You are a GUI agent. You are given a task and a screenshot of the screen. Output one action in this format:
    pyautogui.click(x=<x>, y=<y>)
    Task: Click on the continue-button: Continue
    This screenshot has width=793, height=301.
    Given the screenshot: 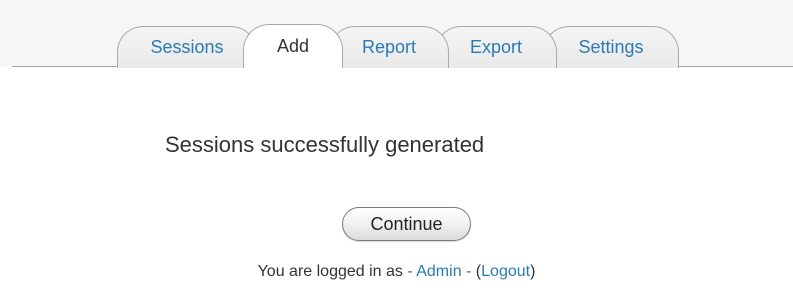 What is the action you would take?
    pyautogui.click(x=406, y=224)
    